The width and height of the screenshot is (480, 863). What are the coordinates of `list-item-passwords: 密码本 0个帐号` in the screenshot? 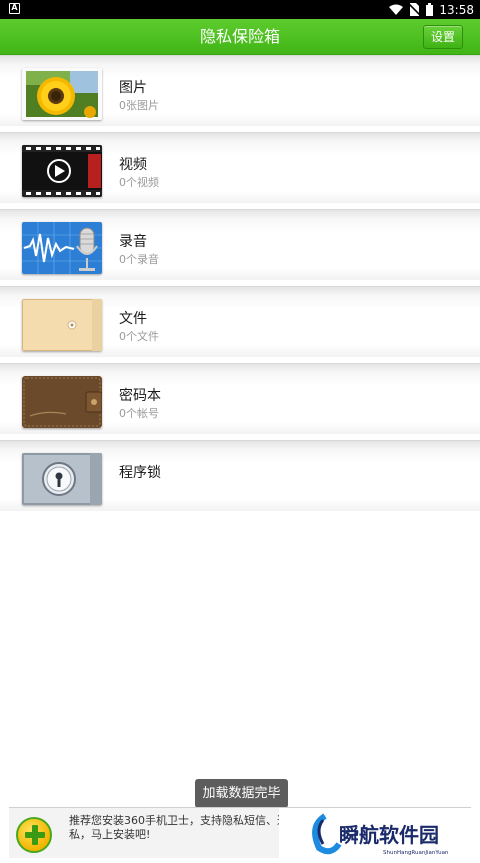 It's located at (240, 398).